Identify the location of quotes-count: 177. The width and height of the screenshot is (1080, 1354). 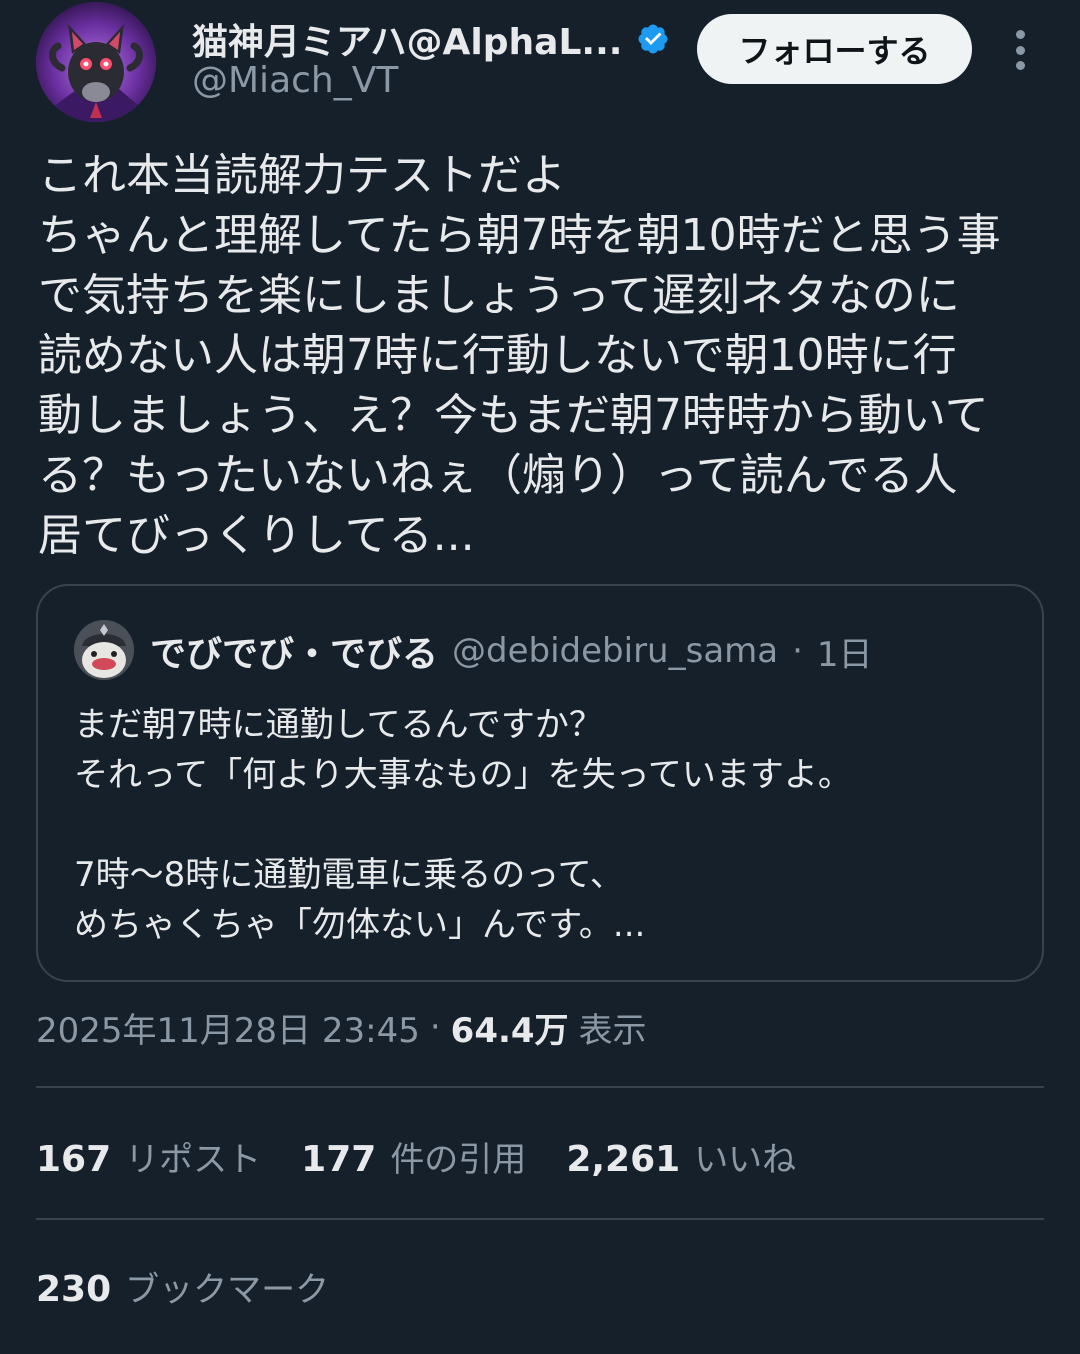
(339, 1159).